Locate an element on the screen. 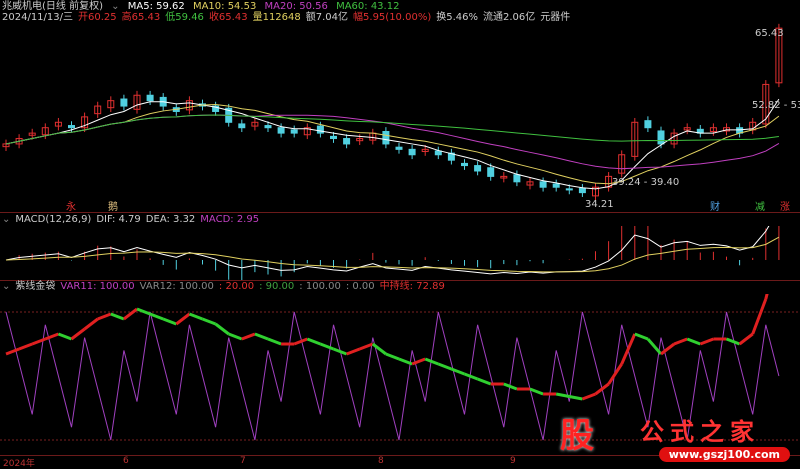 Image resolution: width=800 pixels, height=469 pixels. ind-collapse-icon: ⌄ is located at coordinates (6, 286).